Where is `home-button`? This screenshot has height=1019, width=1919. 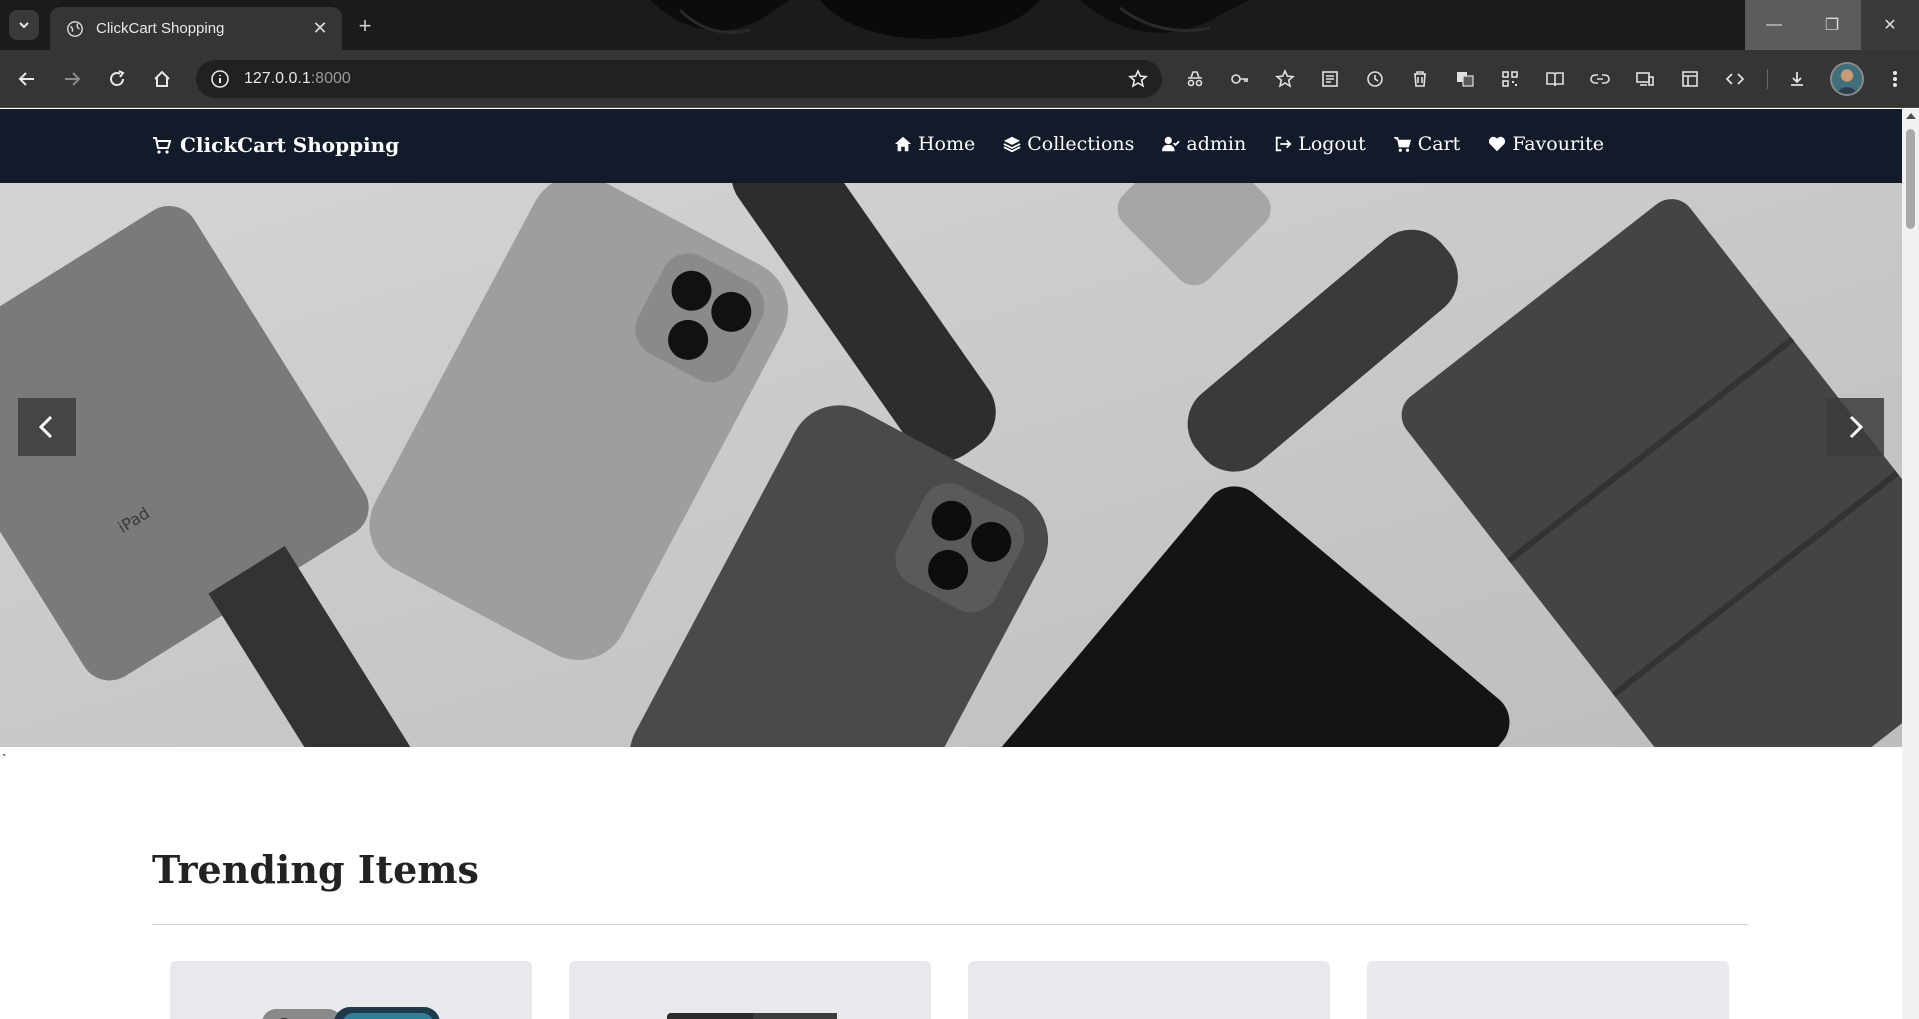
home-button is located at coordinates (162, 79).